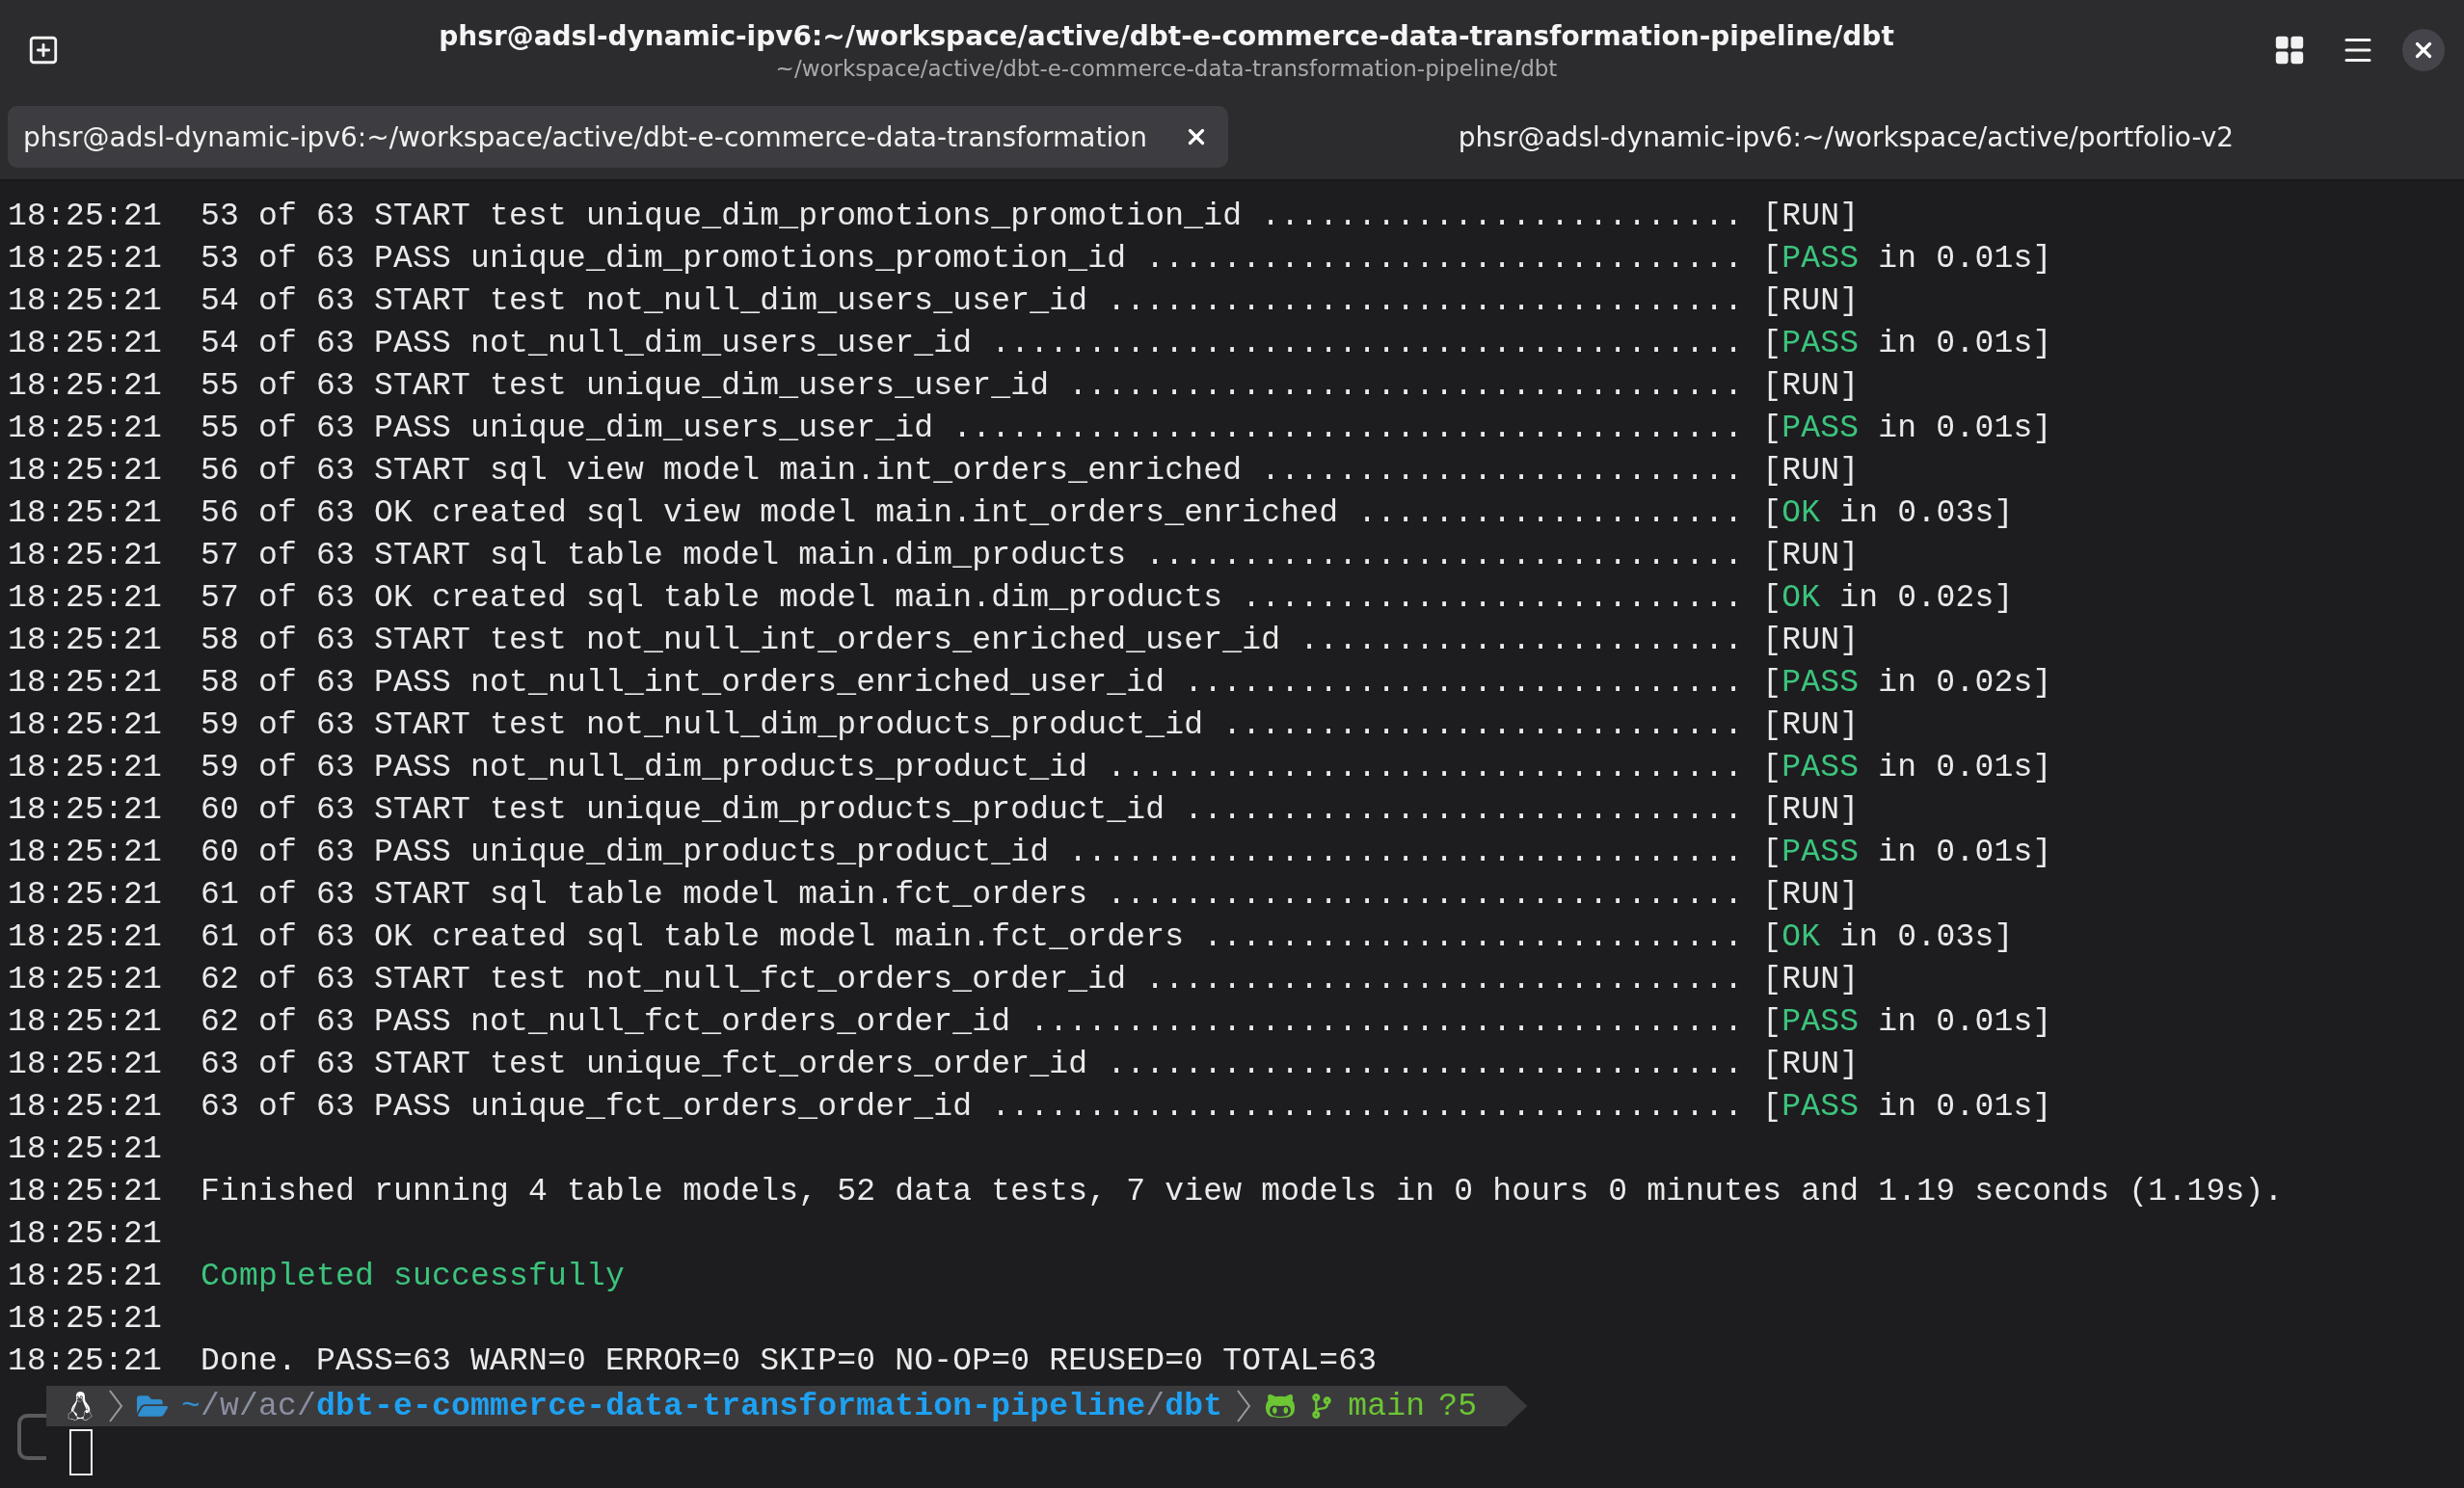 The height and width of the screenshot is (1488, 2464). I want to click on log-message: Completed successfully, so click(414, 1277).